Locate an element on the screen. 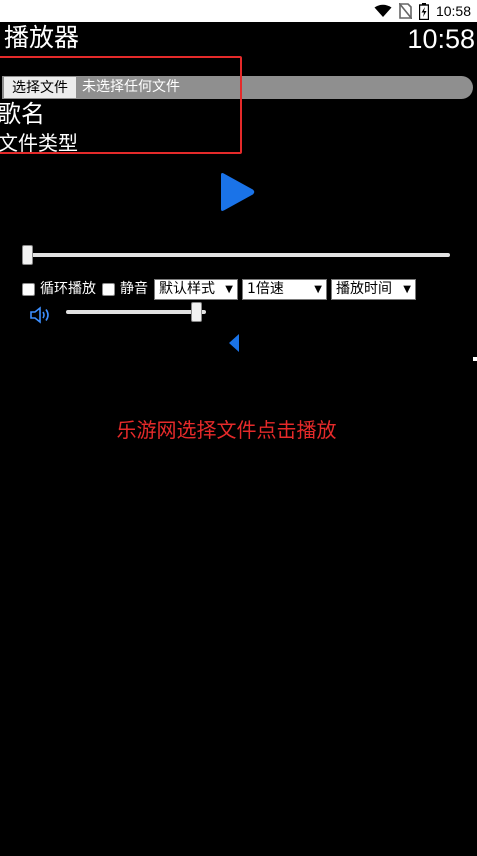 This screenshot has height=856, width=477. hint-text: 乐游网选择文件点击播放 is located at coordinates (226, 430).